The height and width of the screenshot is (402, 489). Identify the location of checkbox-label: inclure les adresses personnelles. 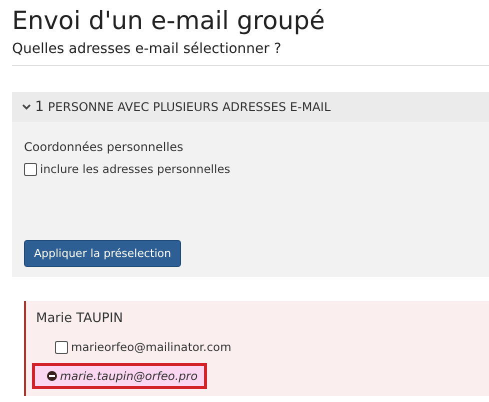
(135, 169).